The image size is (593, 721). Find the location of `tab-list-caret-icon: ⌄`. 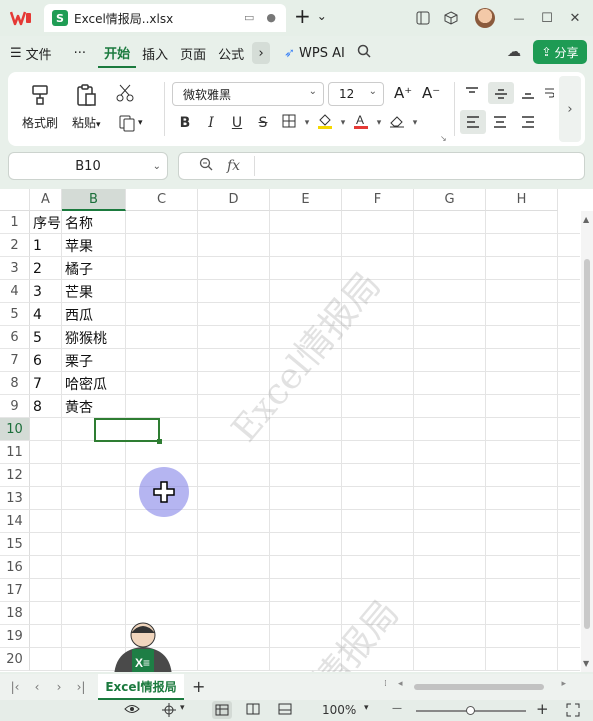

tab-list-caret-icon: ⌄ is located at coordinates (322, 16).